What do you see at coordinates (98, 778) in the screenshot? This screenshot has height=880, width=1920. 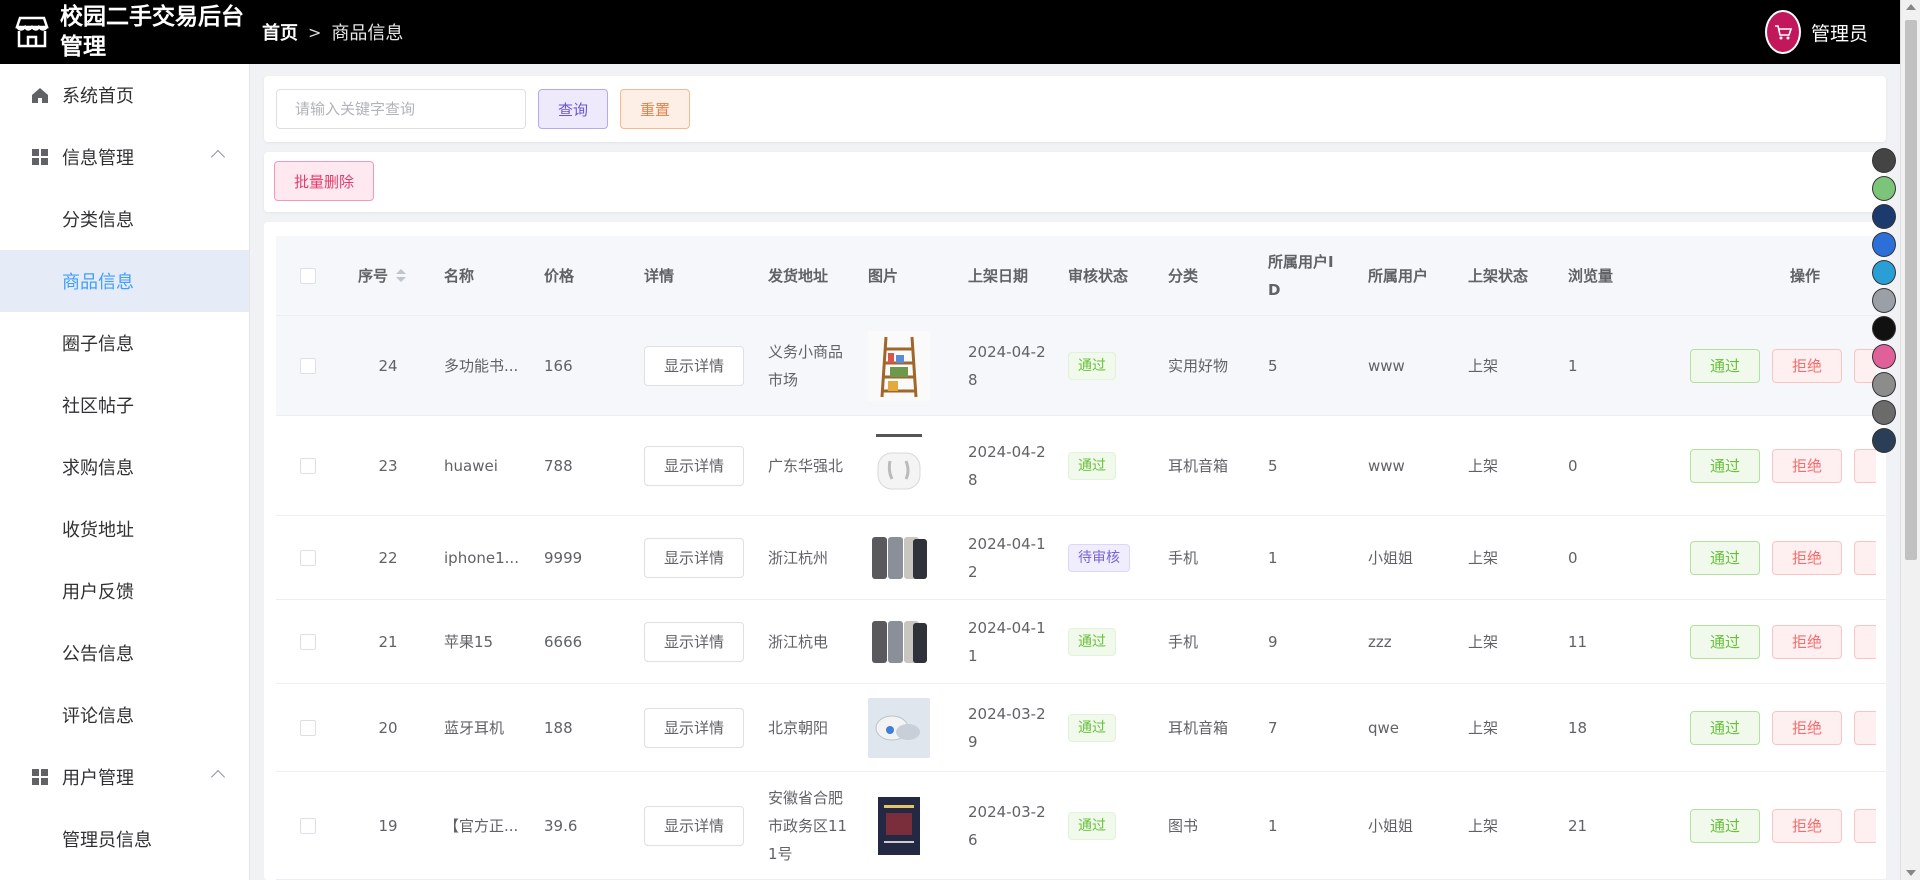 I see `sidebar-item-label: 用户管理` at bounding box center [98, 778].